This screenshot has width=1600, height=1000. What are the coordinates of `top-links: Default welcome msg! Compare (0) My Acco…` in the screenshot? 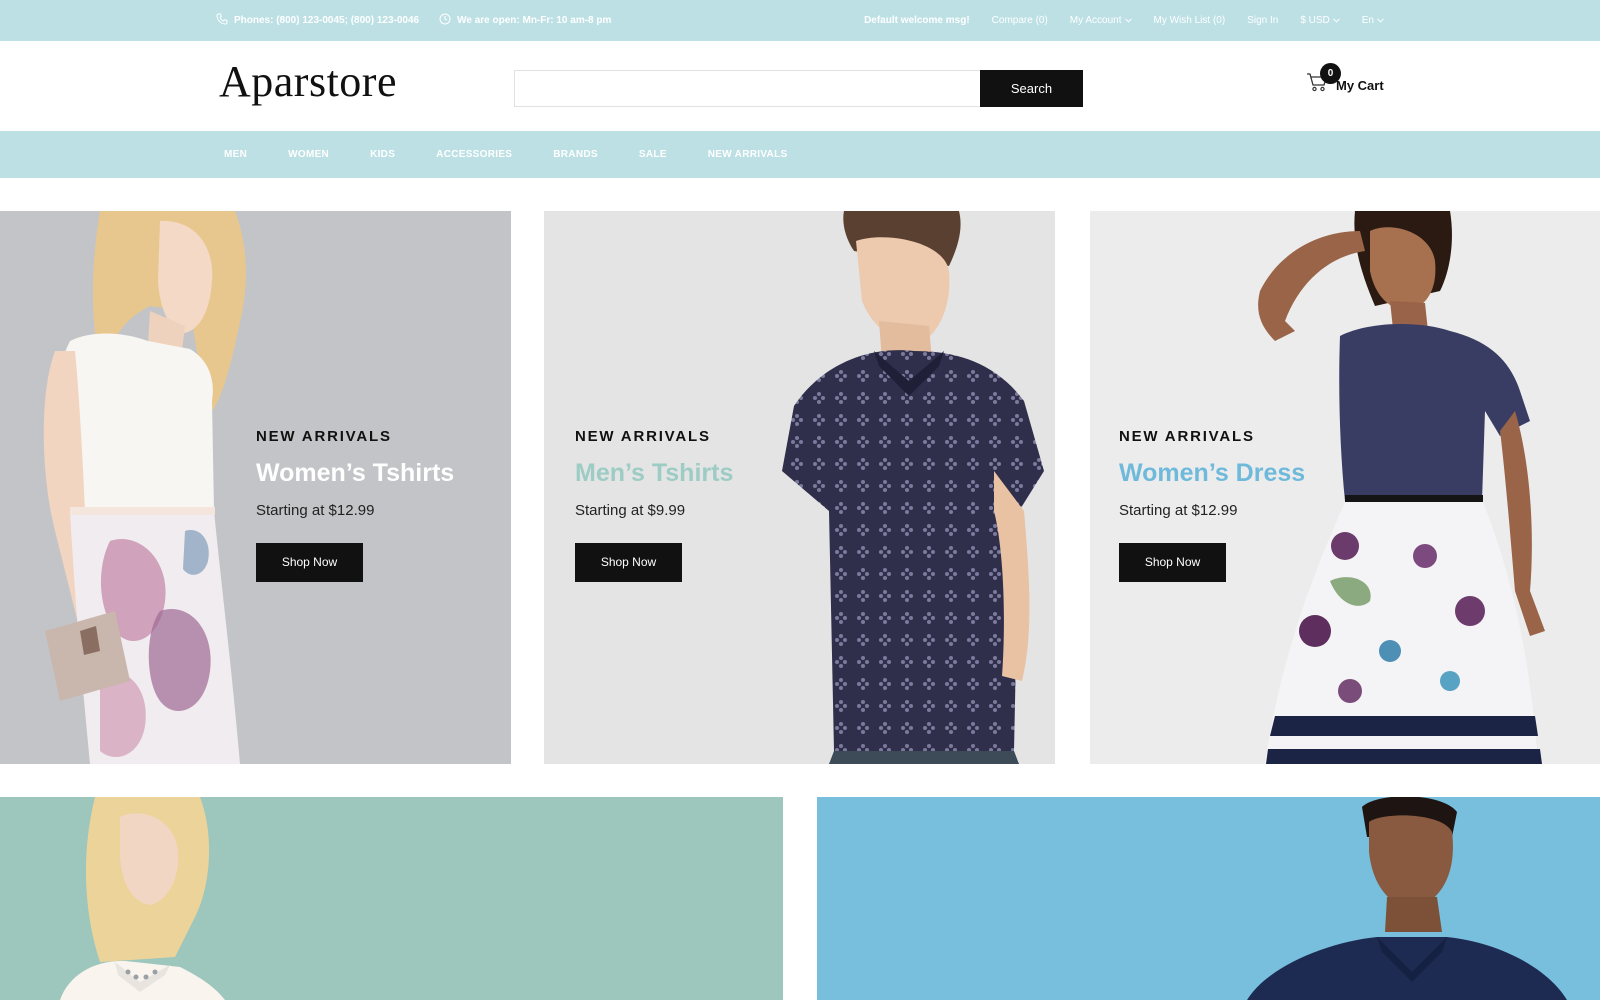 It's located at (1124, 20).